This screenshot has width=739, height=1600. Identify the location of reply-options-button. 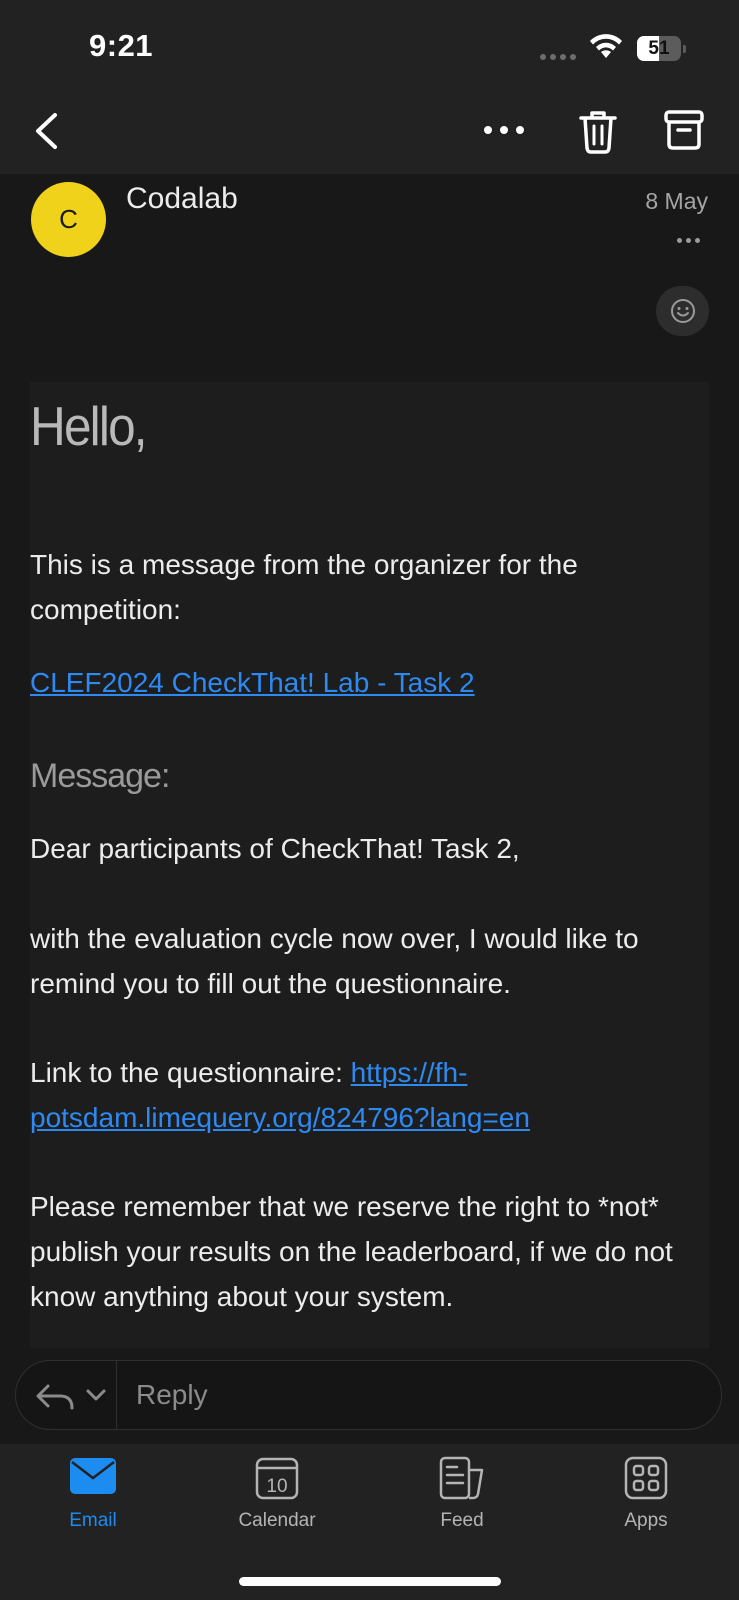
(80, 1396).